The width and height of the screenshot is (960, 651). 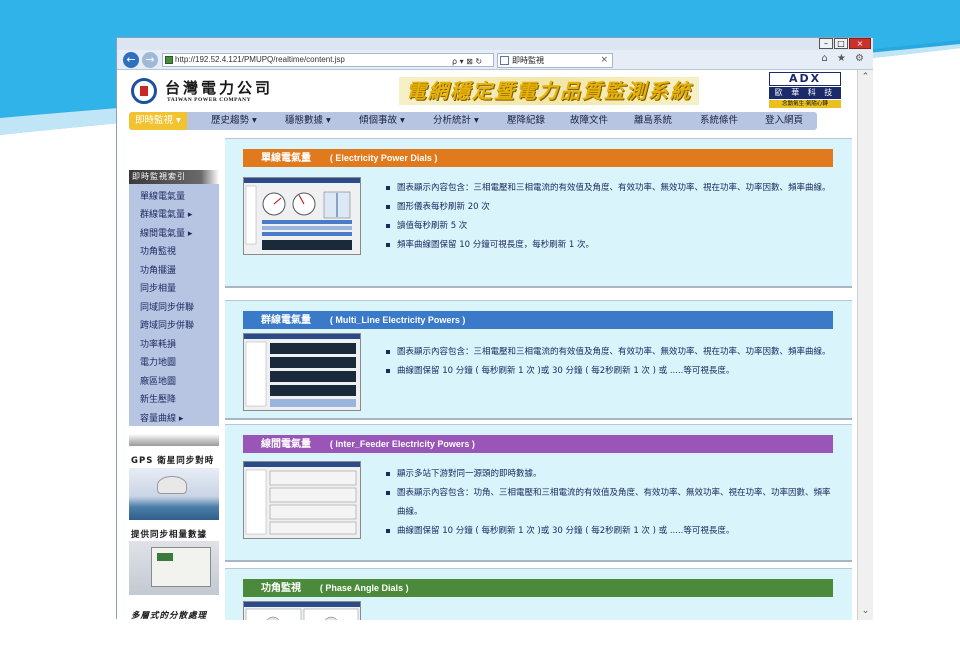 I want to click on section-header: 功角監視 ( Phase Angle Dials ), so click(x=538, y=588).